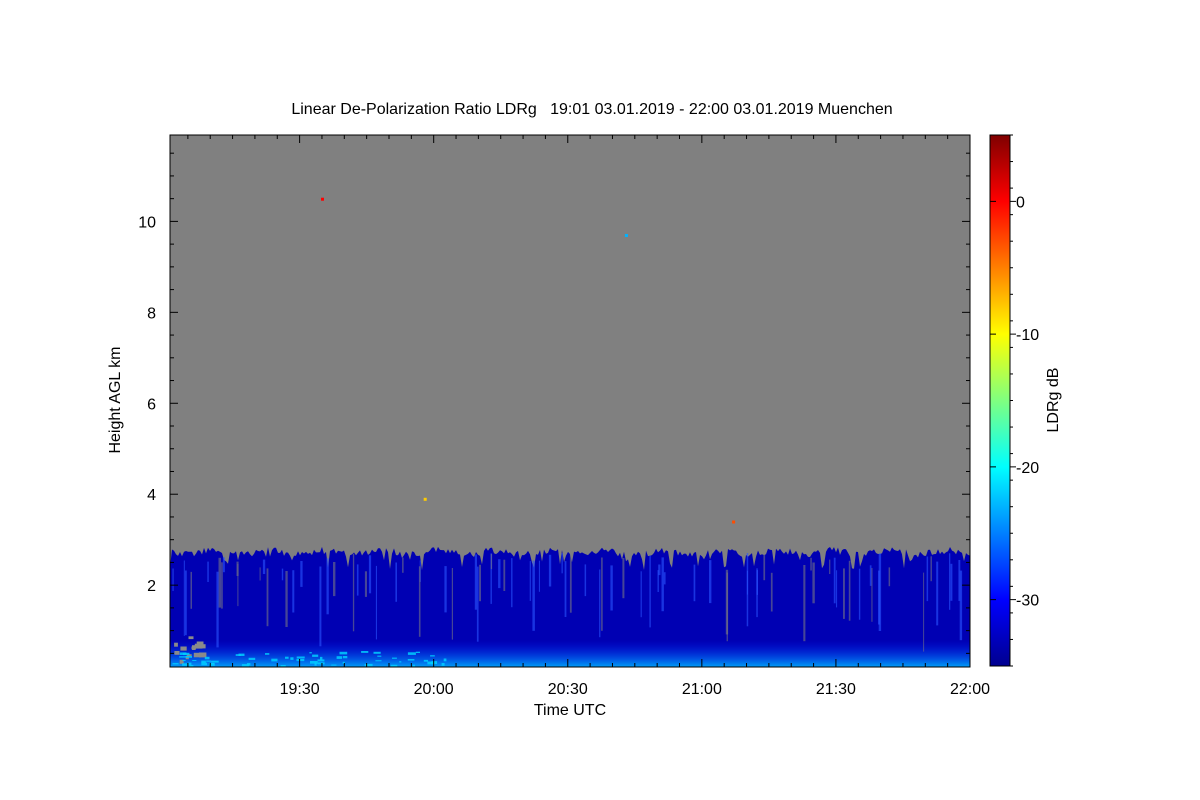 The width and height of the screenshot is (1200, 800). I want to click on colorbar-tick-label: -30, so click(1027, 601).